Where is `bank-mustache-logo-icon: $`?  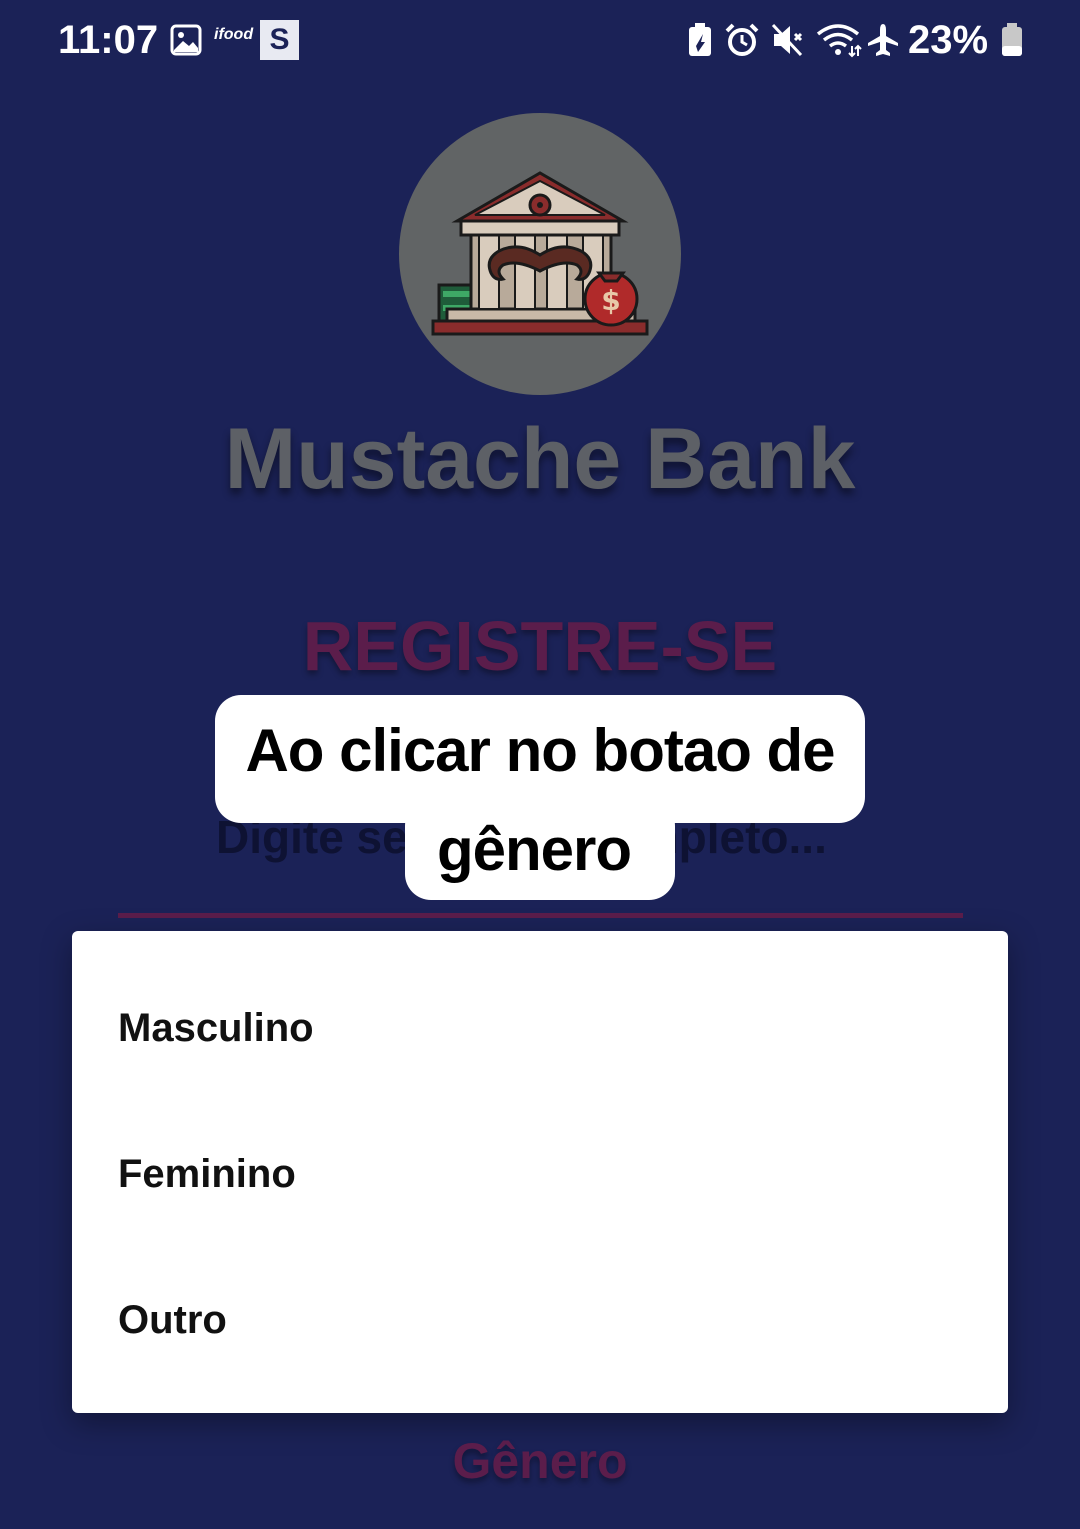
bank-mustache-logo-icon: $ is located at coordinates (540, 253).